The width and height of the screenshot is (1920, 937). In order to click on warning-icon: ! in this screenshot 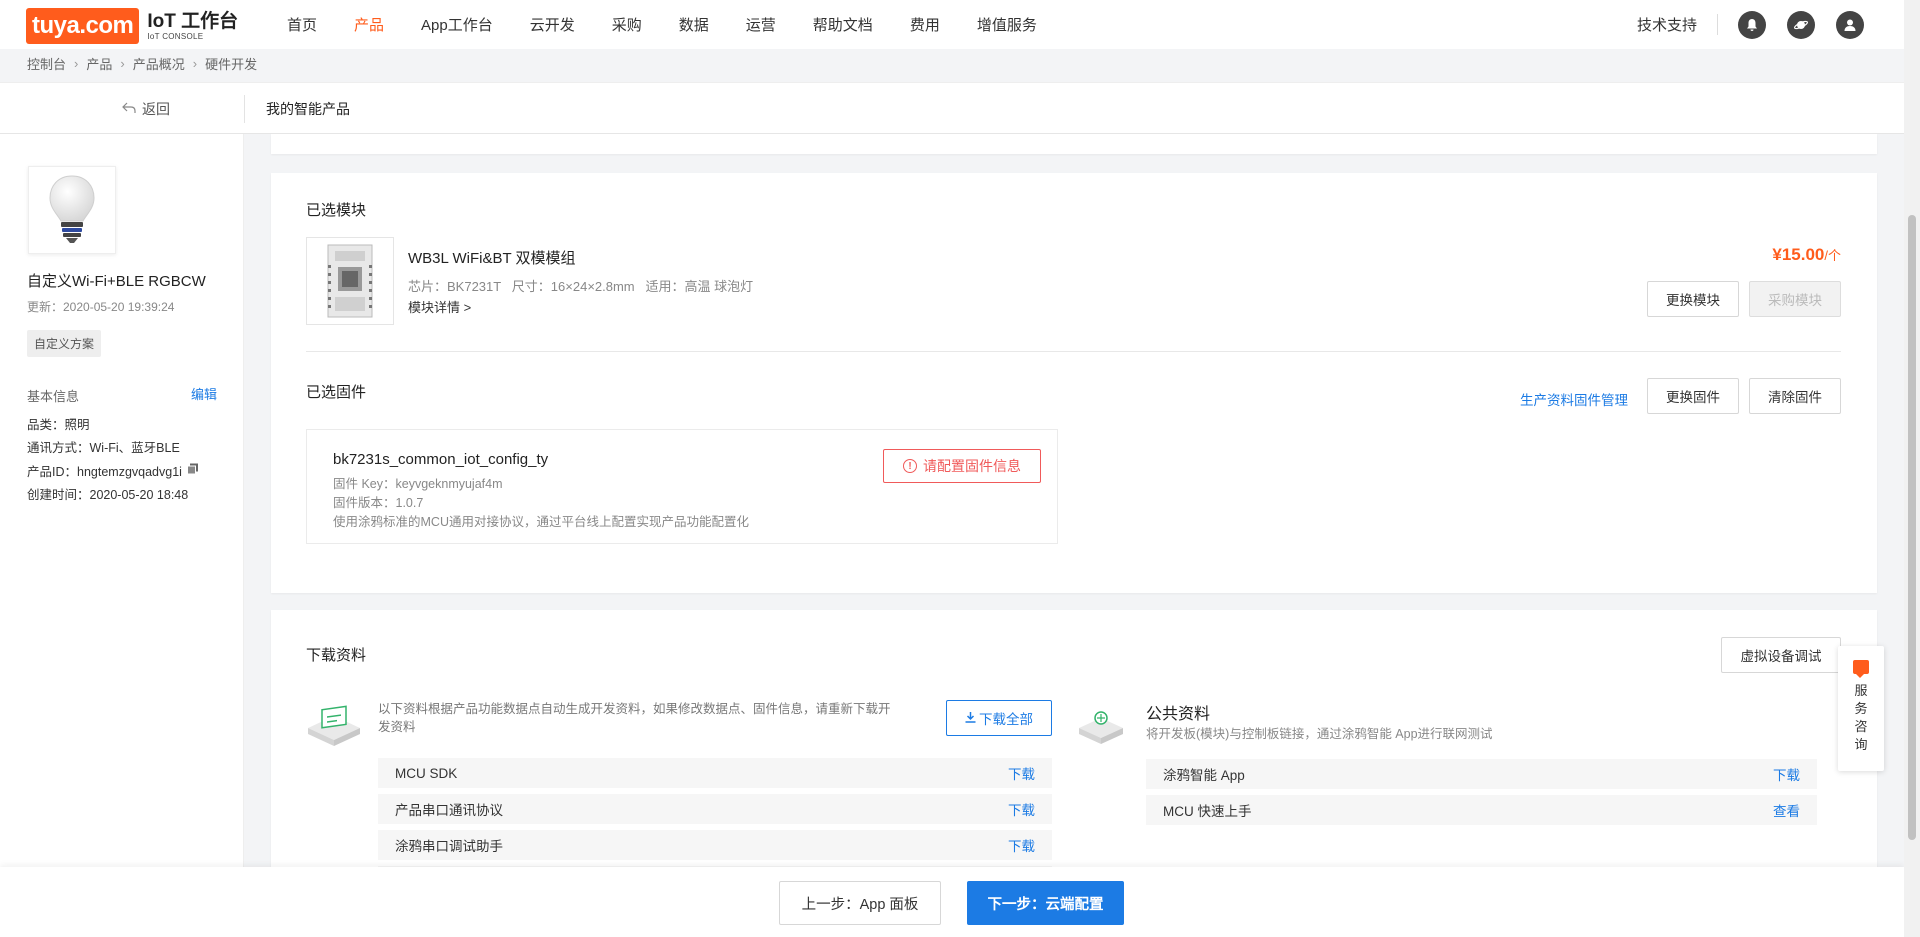, I will do `click(910, 466)`.